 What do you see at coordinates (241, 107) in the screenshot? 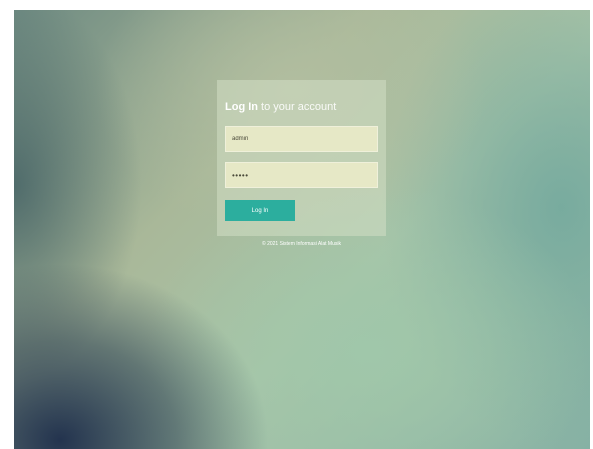
I see `login-title-strong: Log In` at bounding box center [241, 107].